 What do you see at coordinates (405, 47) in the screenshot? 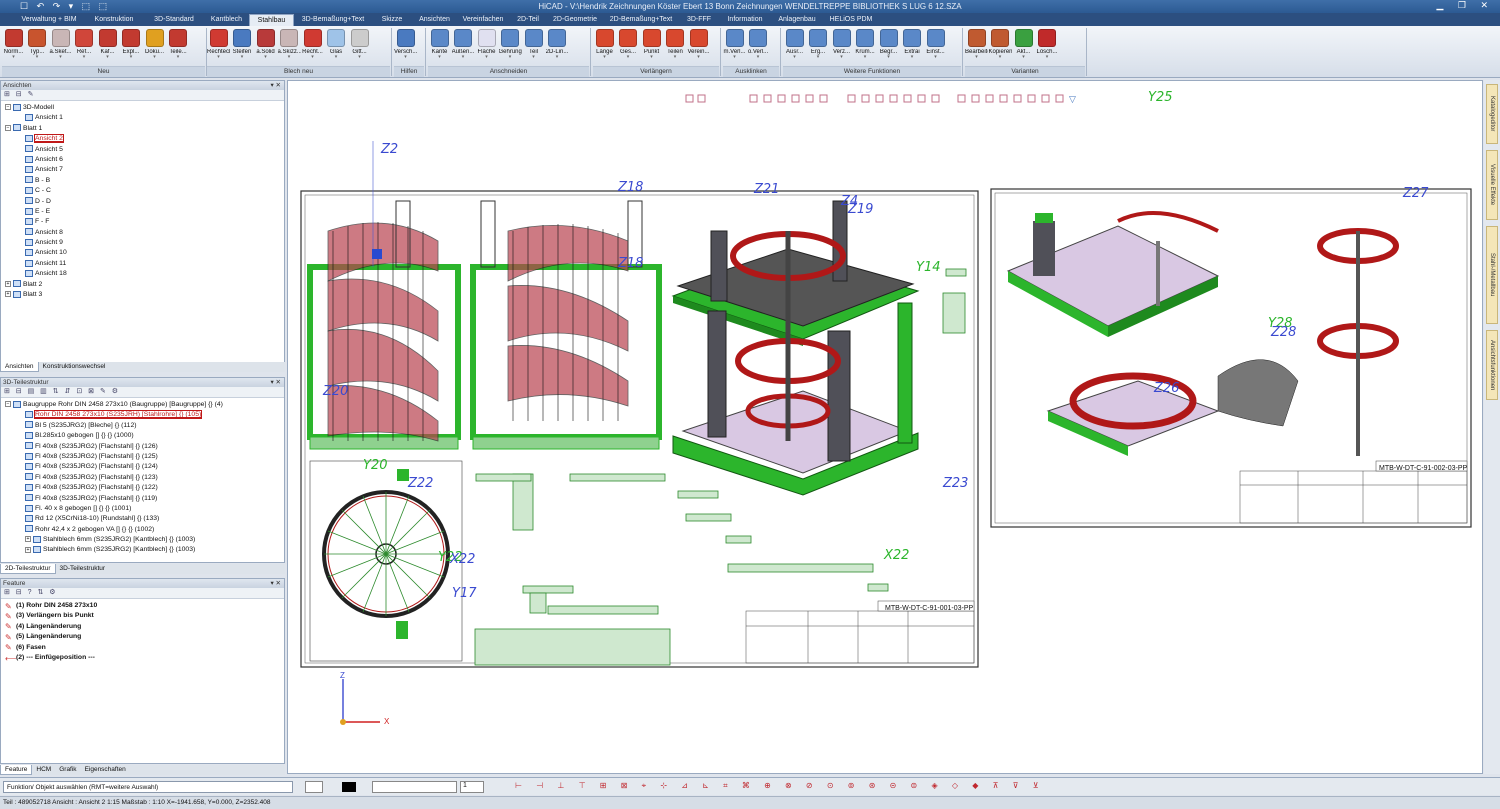
I see `ribbon-button-versch: Versch... ▾` at bounding box center [405, 47].